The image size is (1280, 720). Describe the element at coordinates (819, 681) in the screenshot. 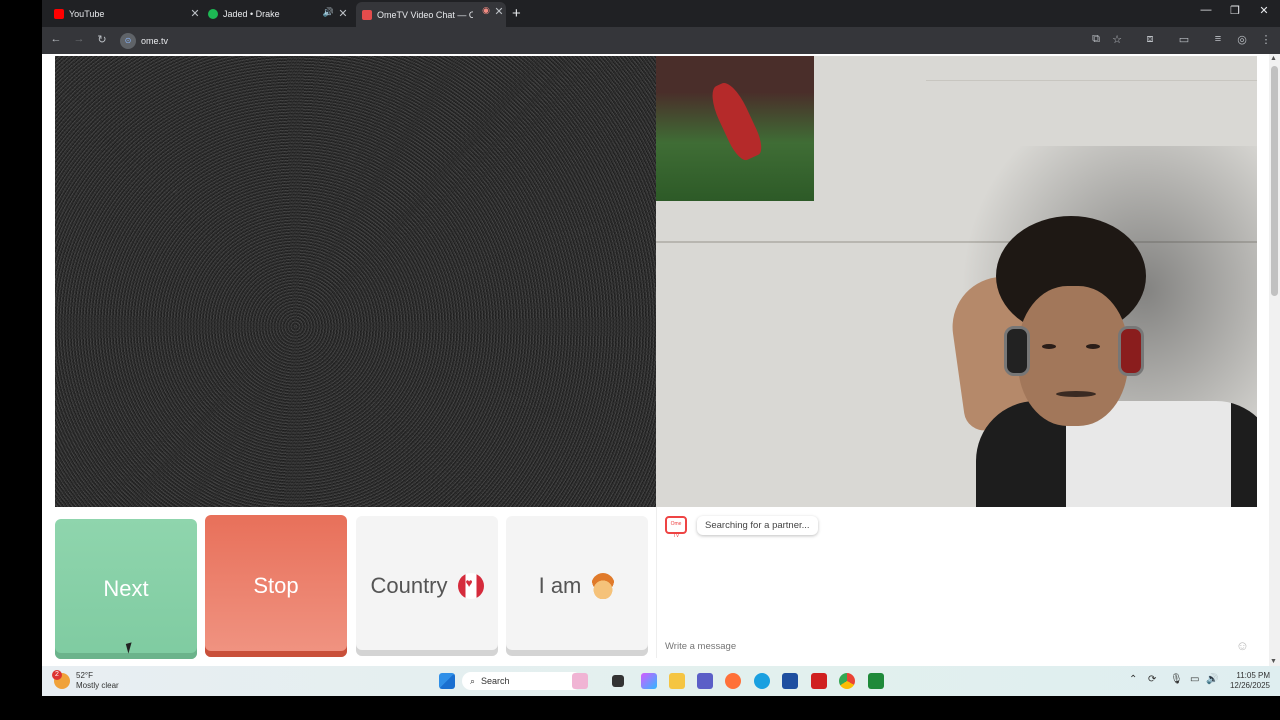

I see `acrobat-icon` at that location.